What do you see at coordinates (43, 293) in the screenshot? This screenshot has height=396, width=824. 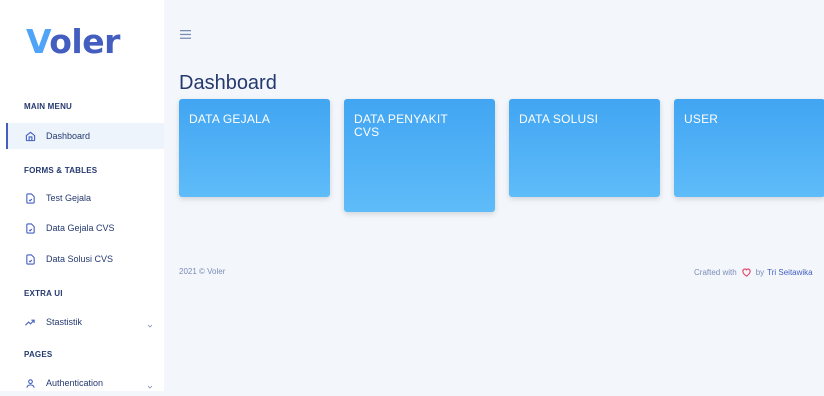 I see `section-title-extra-ui: EXTRA UI` at bounding box center [43, 293].